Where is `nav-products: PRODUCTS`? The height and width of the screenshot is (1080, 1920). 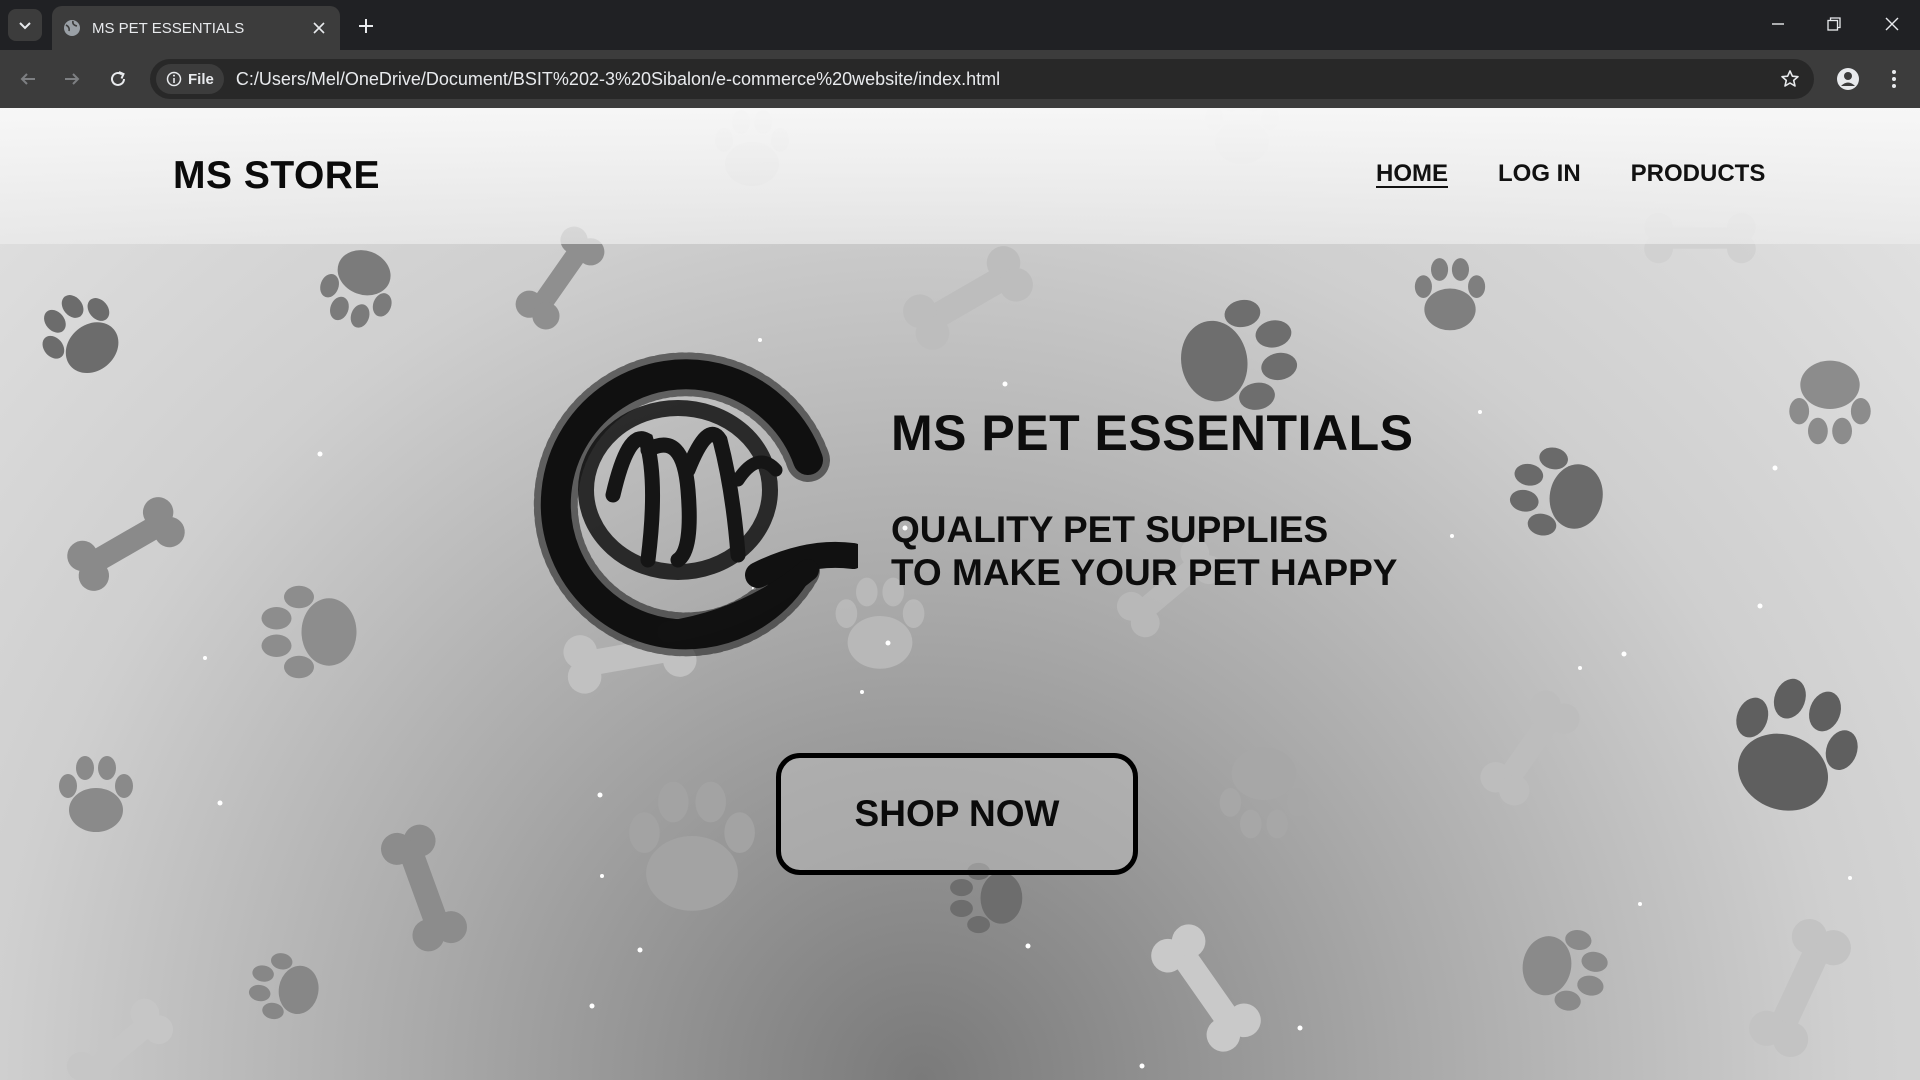 nav-products: PRODUCTS is located at coordinates (1698, 174).